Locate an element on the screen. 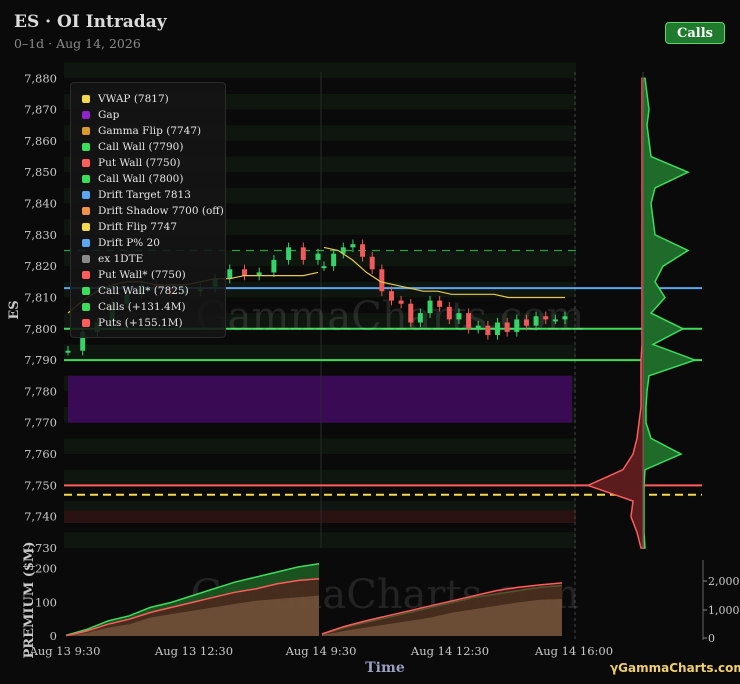 This screenshot has width=740, height=684. legend-label: Gamma Flip (7747) is located at coordinates (150, 131).